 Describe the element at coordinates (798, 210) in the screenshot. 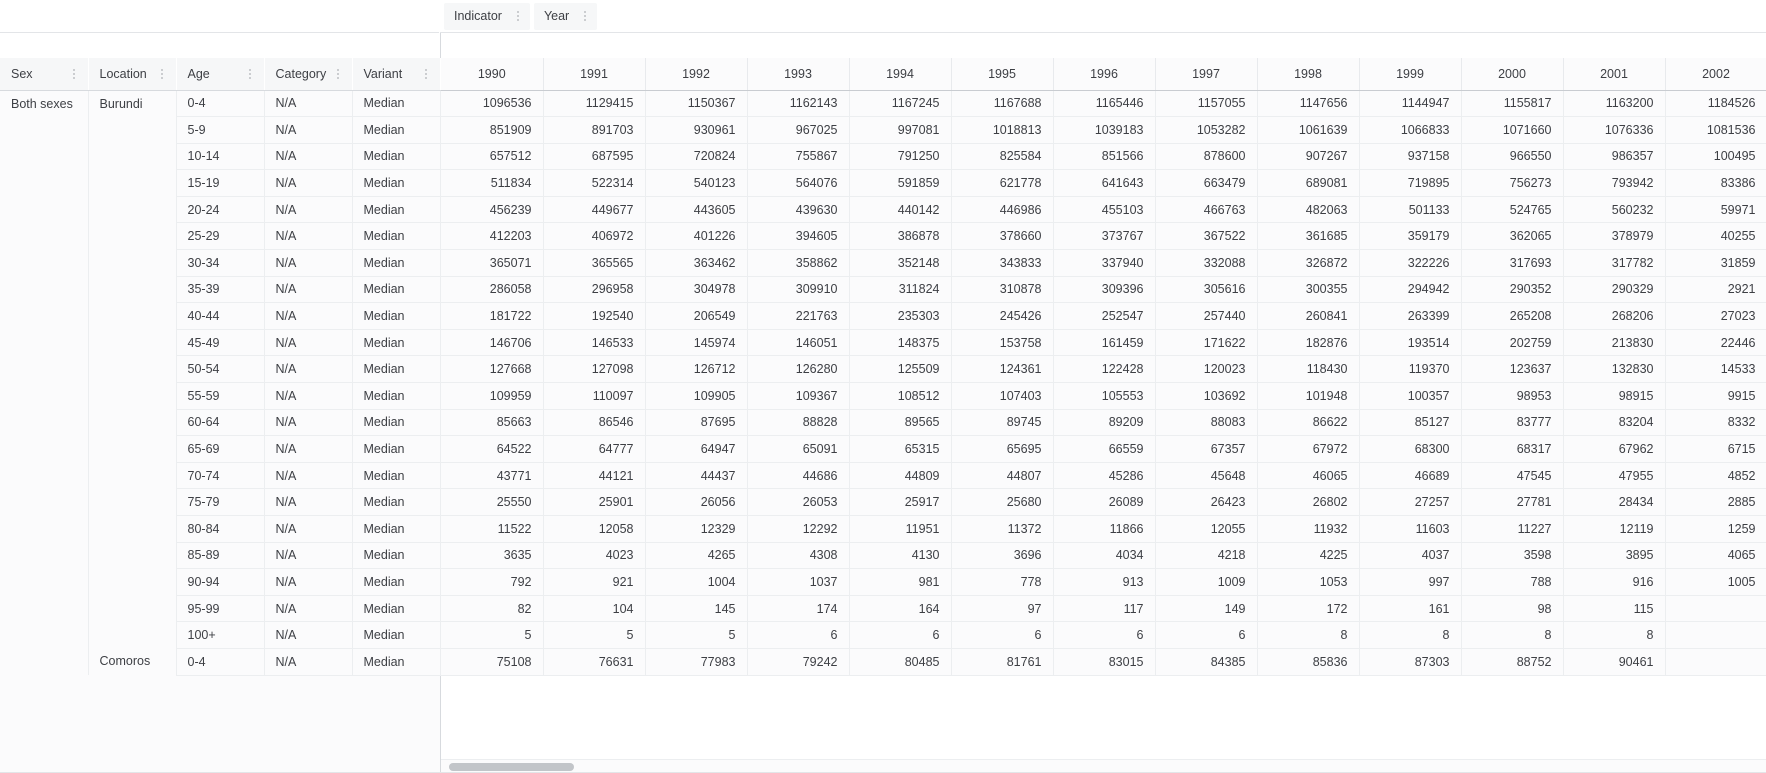

I see `cell-value-1993: 439630` at that location.